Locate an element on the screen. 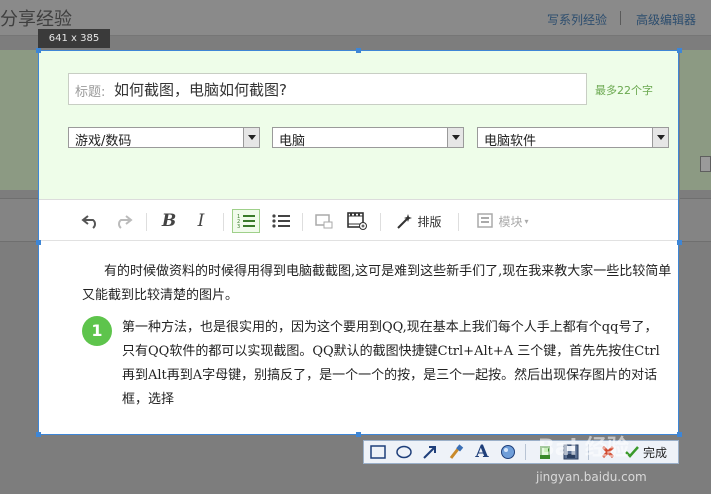 The width and height of the screenshot is (711, 494). resize-handle-left is located at coordinates (38, 242).